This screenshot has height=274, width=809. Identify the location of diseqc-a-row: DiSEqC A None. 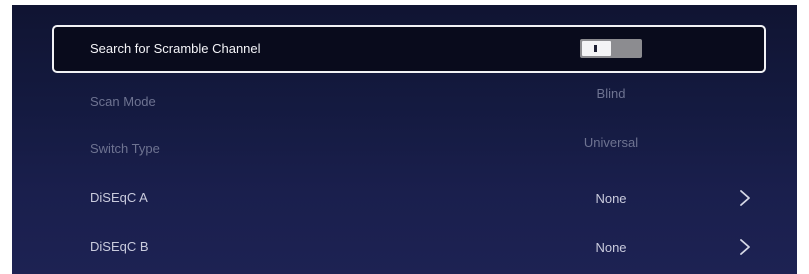
(409, 198).